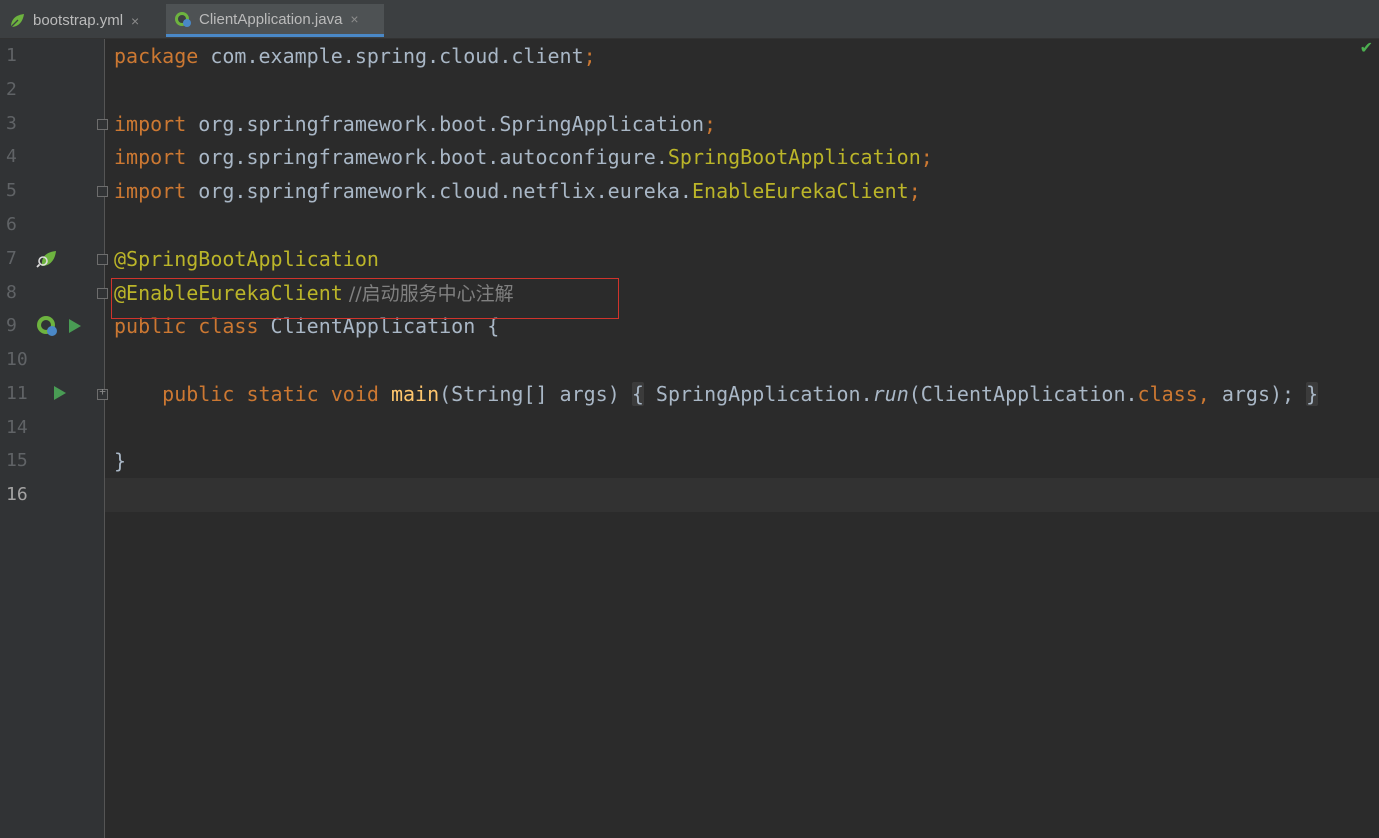  What do you see at coordinates (47, 261) in the screenshot?
I see `spring-bean-search-icon` at bounding box center [47, 261].